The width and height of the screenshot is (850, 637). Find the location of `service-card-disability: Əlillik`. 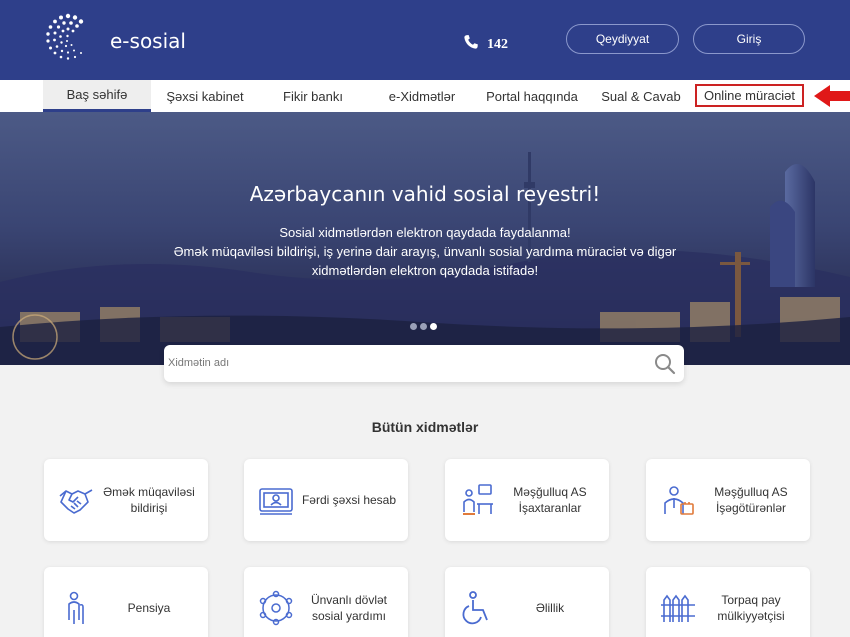

service-card-disability: Əlillik is located at coordinates (527, 602).